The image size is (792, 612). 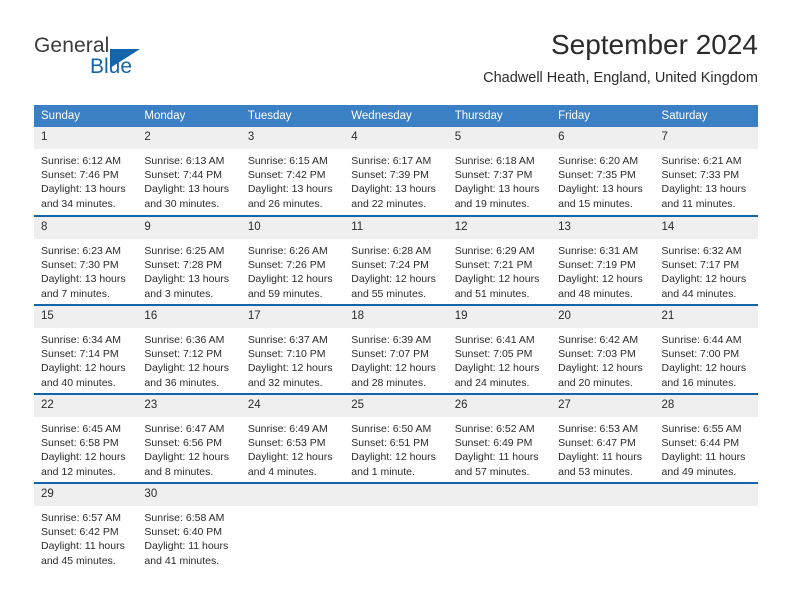 What do you see at coordinates (493, 265) in the screenshot?
I see `sunset-text: Sunset: 7:21 PM` at bounding box center [493, 265].